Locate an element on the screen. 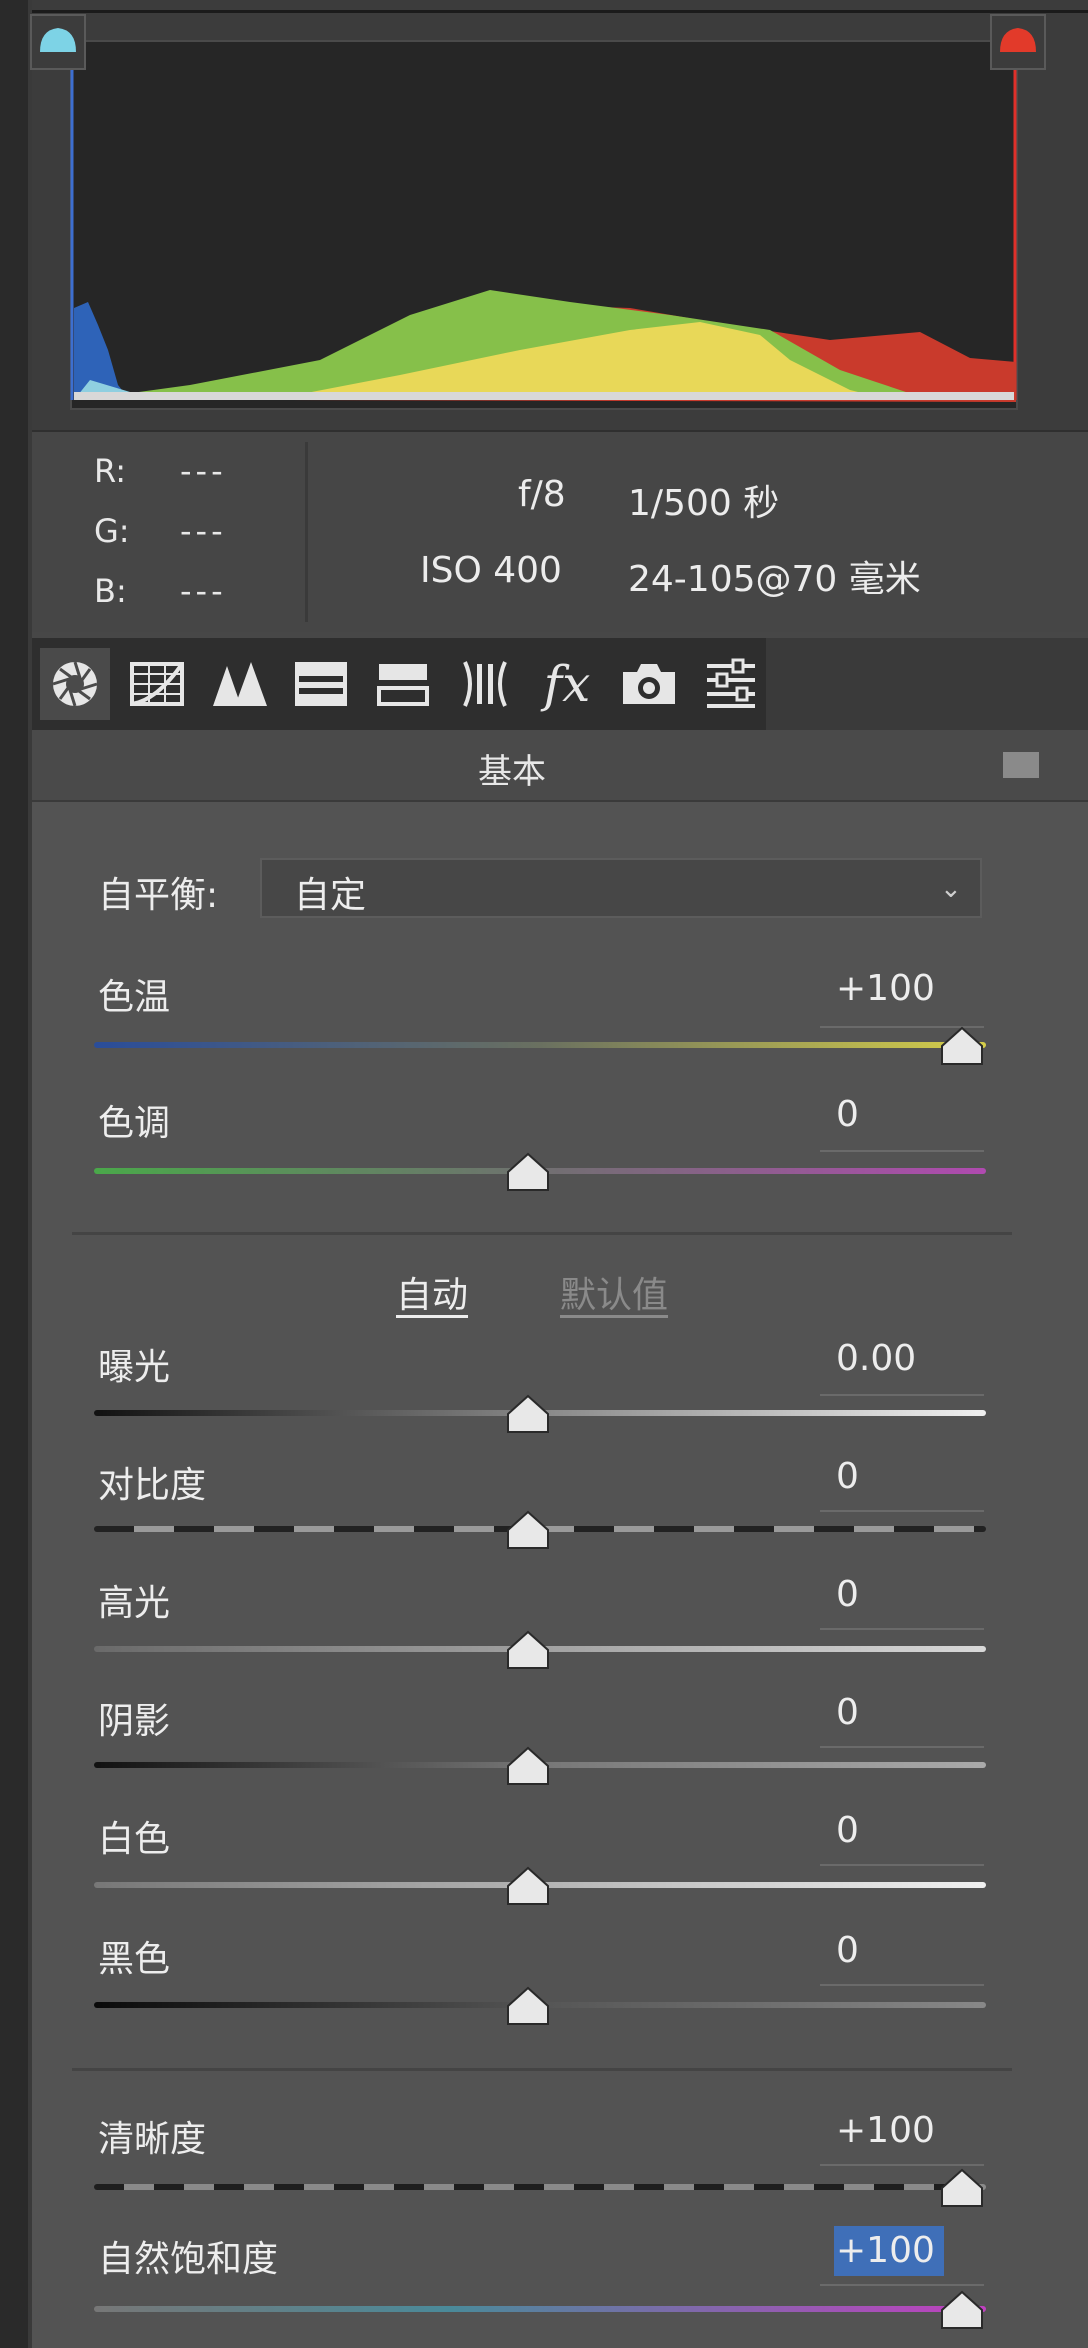 The height and width of the screenshot is (2348, 1088). tab-effects: fx is located at coordinates (567, 684).